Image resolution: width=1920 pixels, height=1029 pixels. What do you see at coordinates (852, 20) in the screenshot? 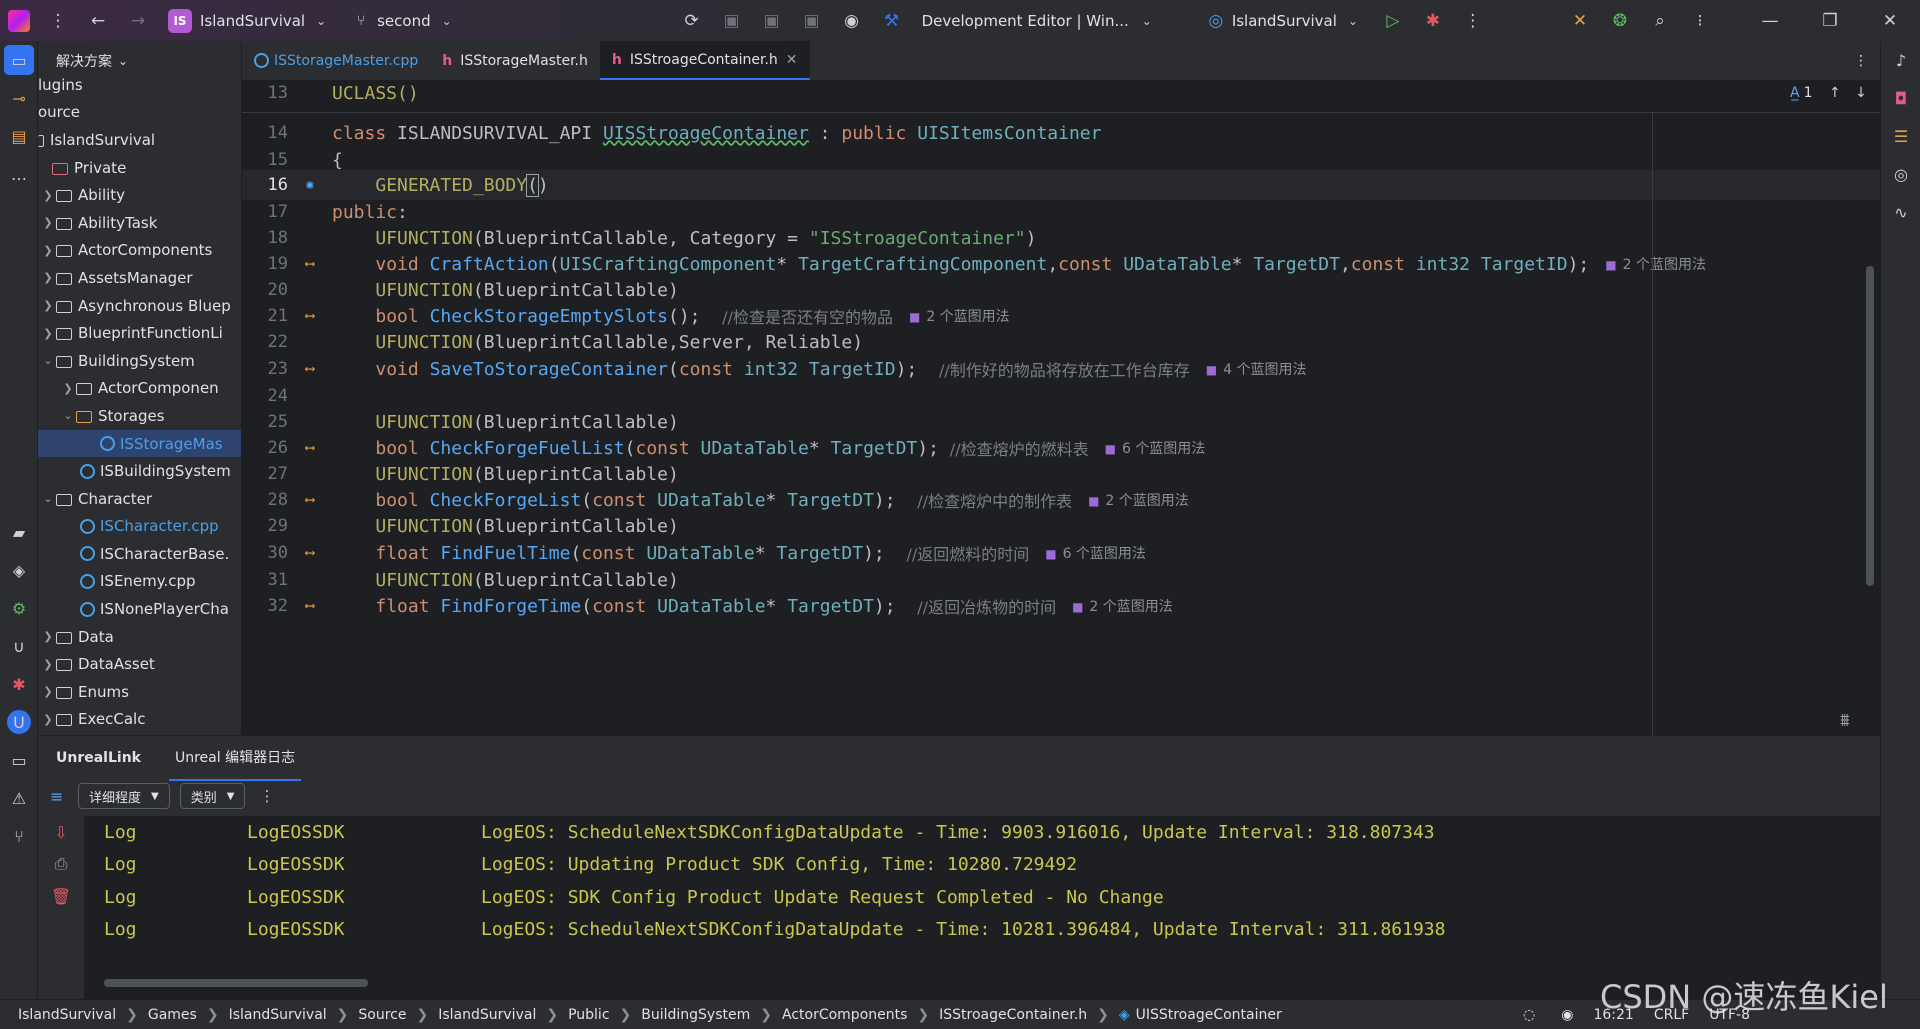
I see `unreal-button: ◉` at bounding box center [852, 20].